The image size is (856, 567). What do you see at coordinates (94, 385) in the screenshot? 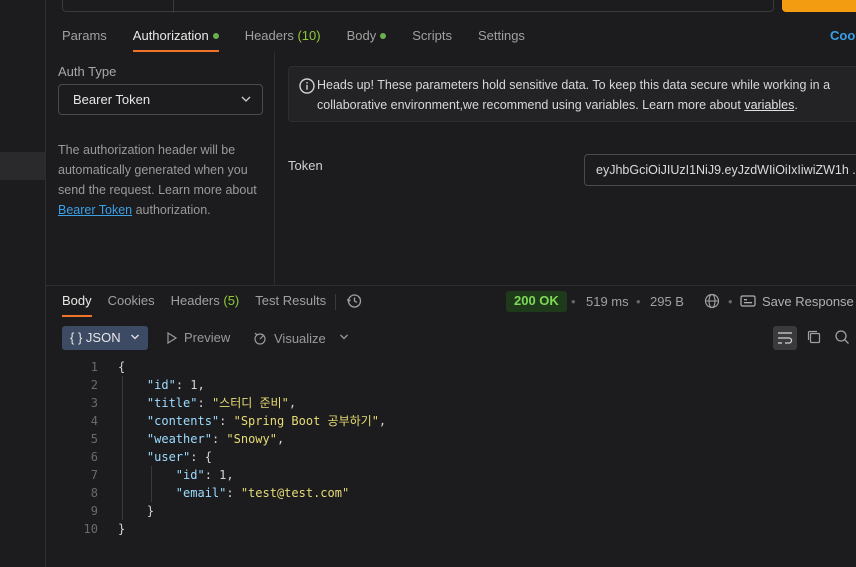
I see `line-number: 2` at bounding box center [94, 385].